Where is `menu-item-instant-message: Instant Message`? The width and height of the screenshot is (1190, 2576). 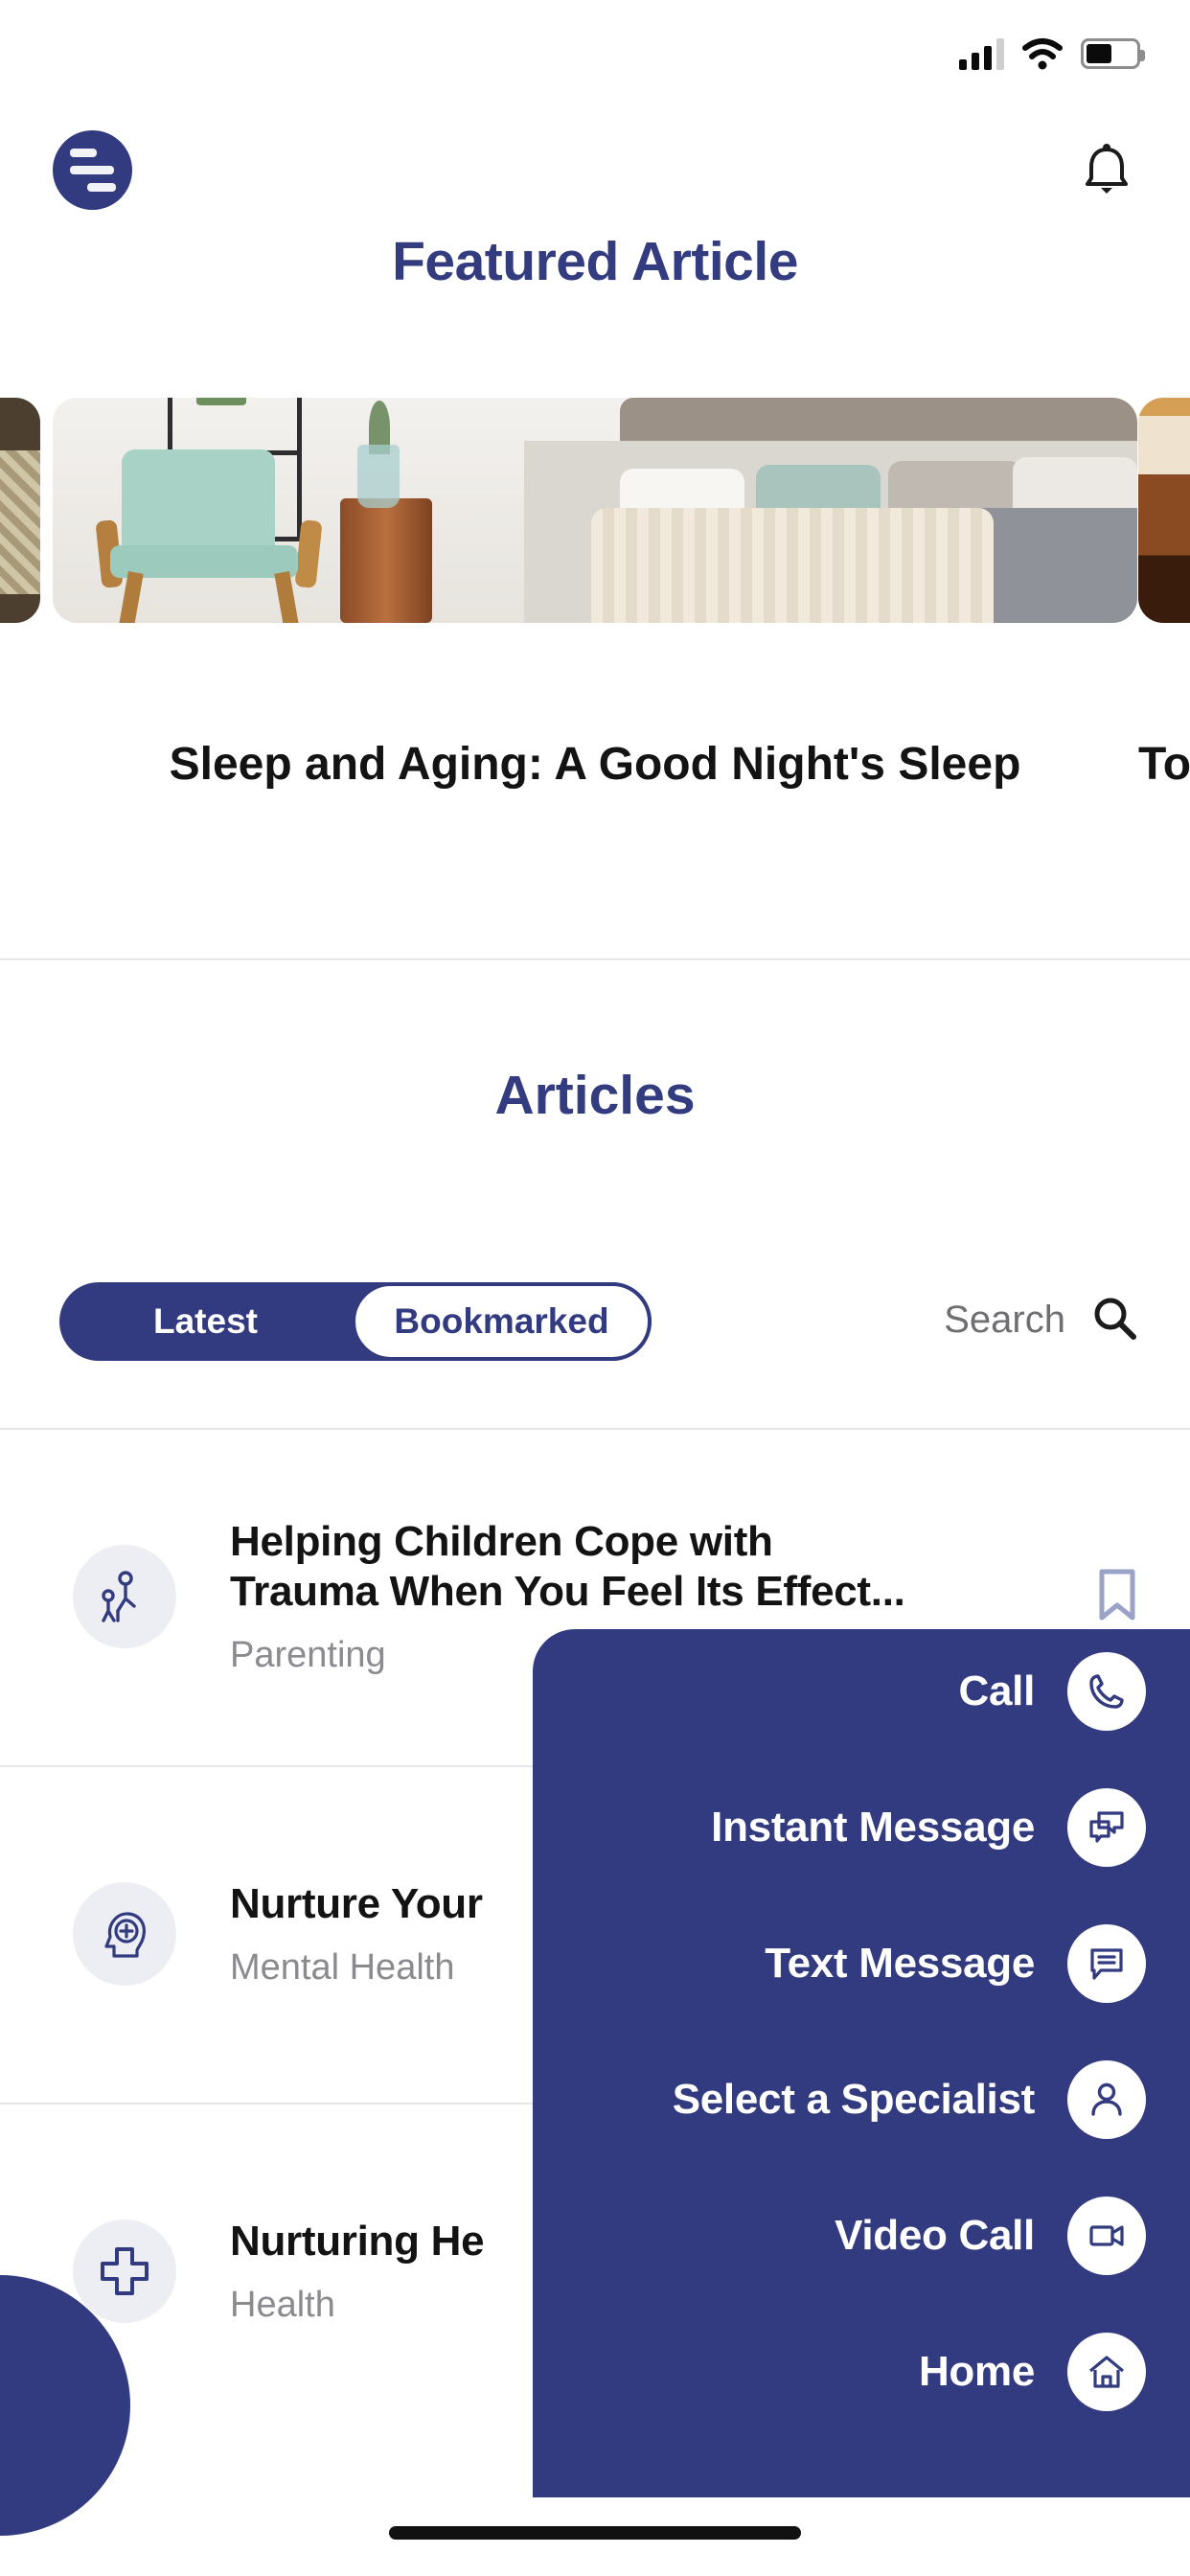
menu-item-instant-message: Instant Message is located at coordinates (929, 1828).